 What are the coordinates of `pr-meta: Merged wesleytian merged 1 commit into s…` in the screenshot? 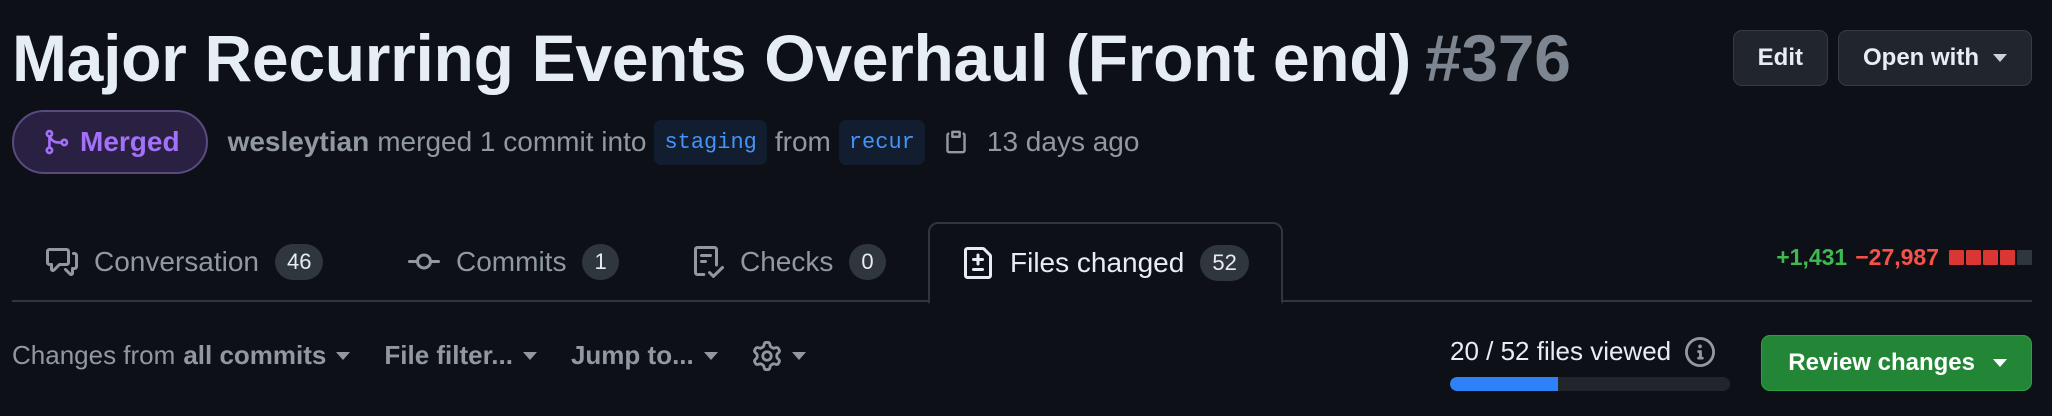 It's located at (575, 142).